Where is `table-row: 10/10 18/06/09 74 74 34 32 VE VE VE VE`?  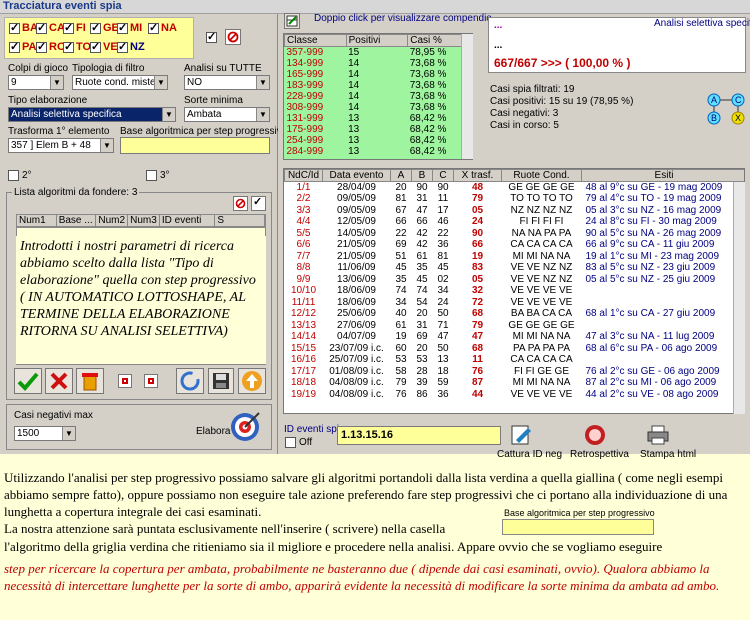
table-row: 10/10 18/06/09 74 74 34 32 VE VE VE VE is located at coordinates (515, 291).